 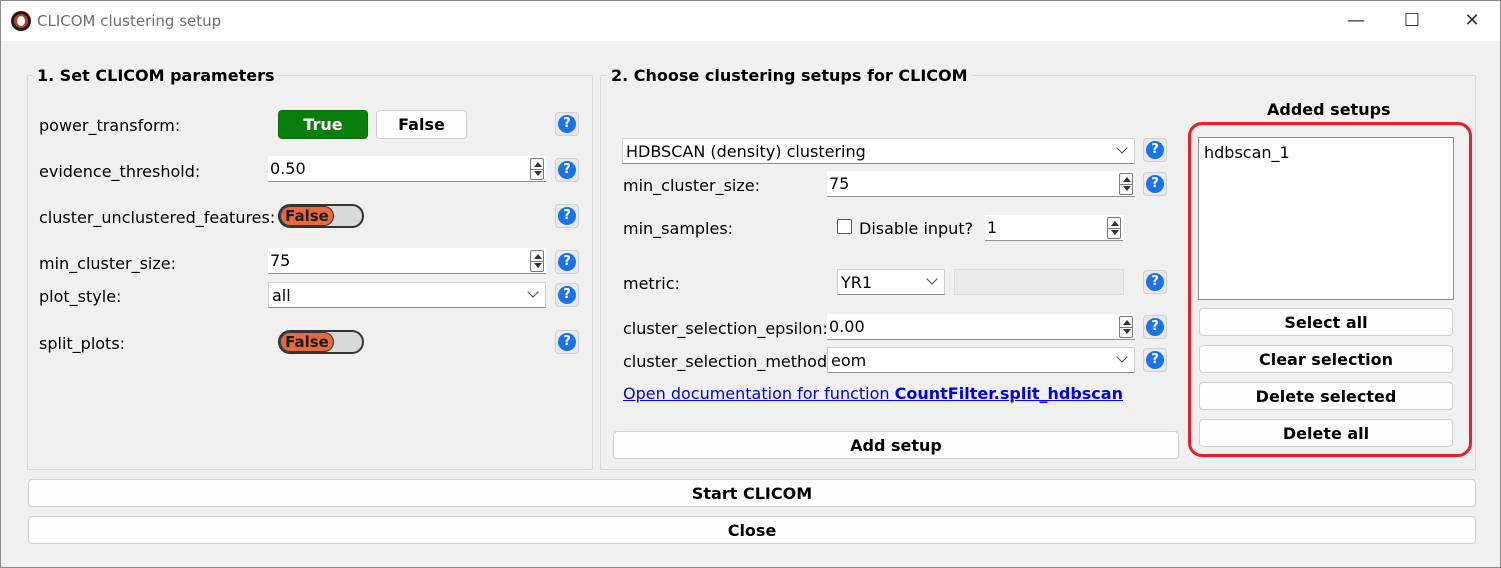 What do you see at coordinates (280, 260) in the screenshot?
I see `min-cluster-size-value: 75` at bounding box center [280, 260].